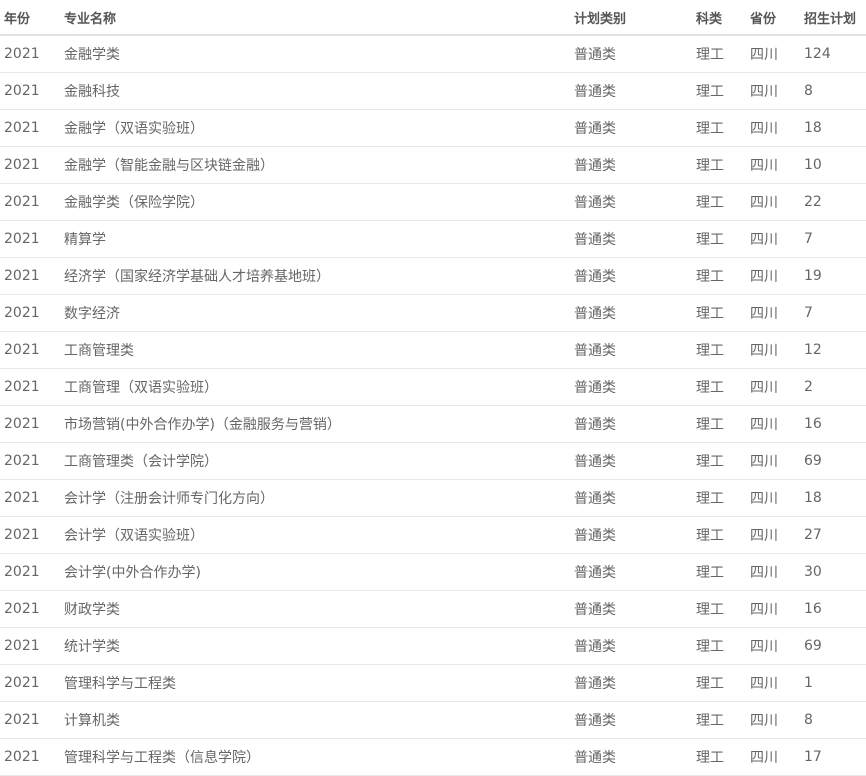 The image size is (866, 776). I want to click on cell-major: 工商管理类, so click(315, 350).